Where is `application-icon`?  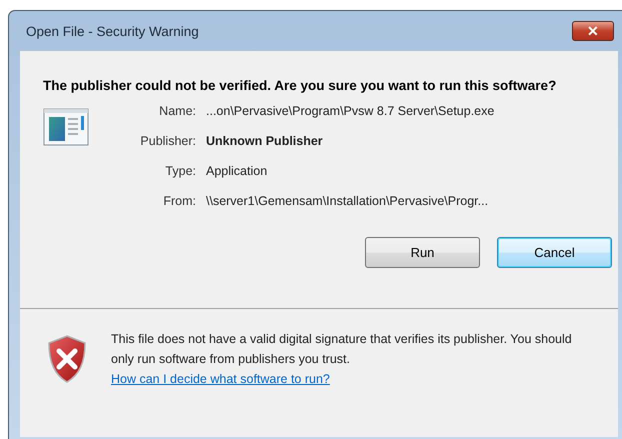
application-icon is located at coordinates (66, 127).